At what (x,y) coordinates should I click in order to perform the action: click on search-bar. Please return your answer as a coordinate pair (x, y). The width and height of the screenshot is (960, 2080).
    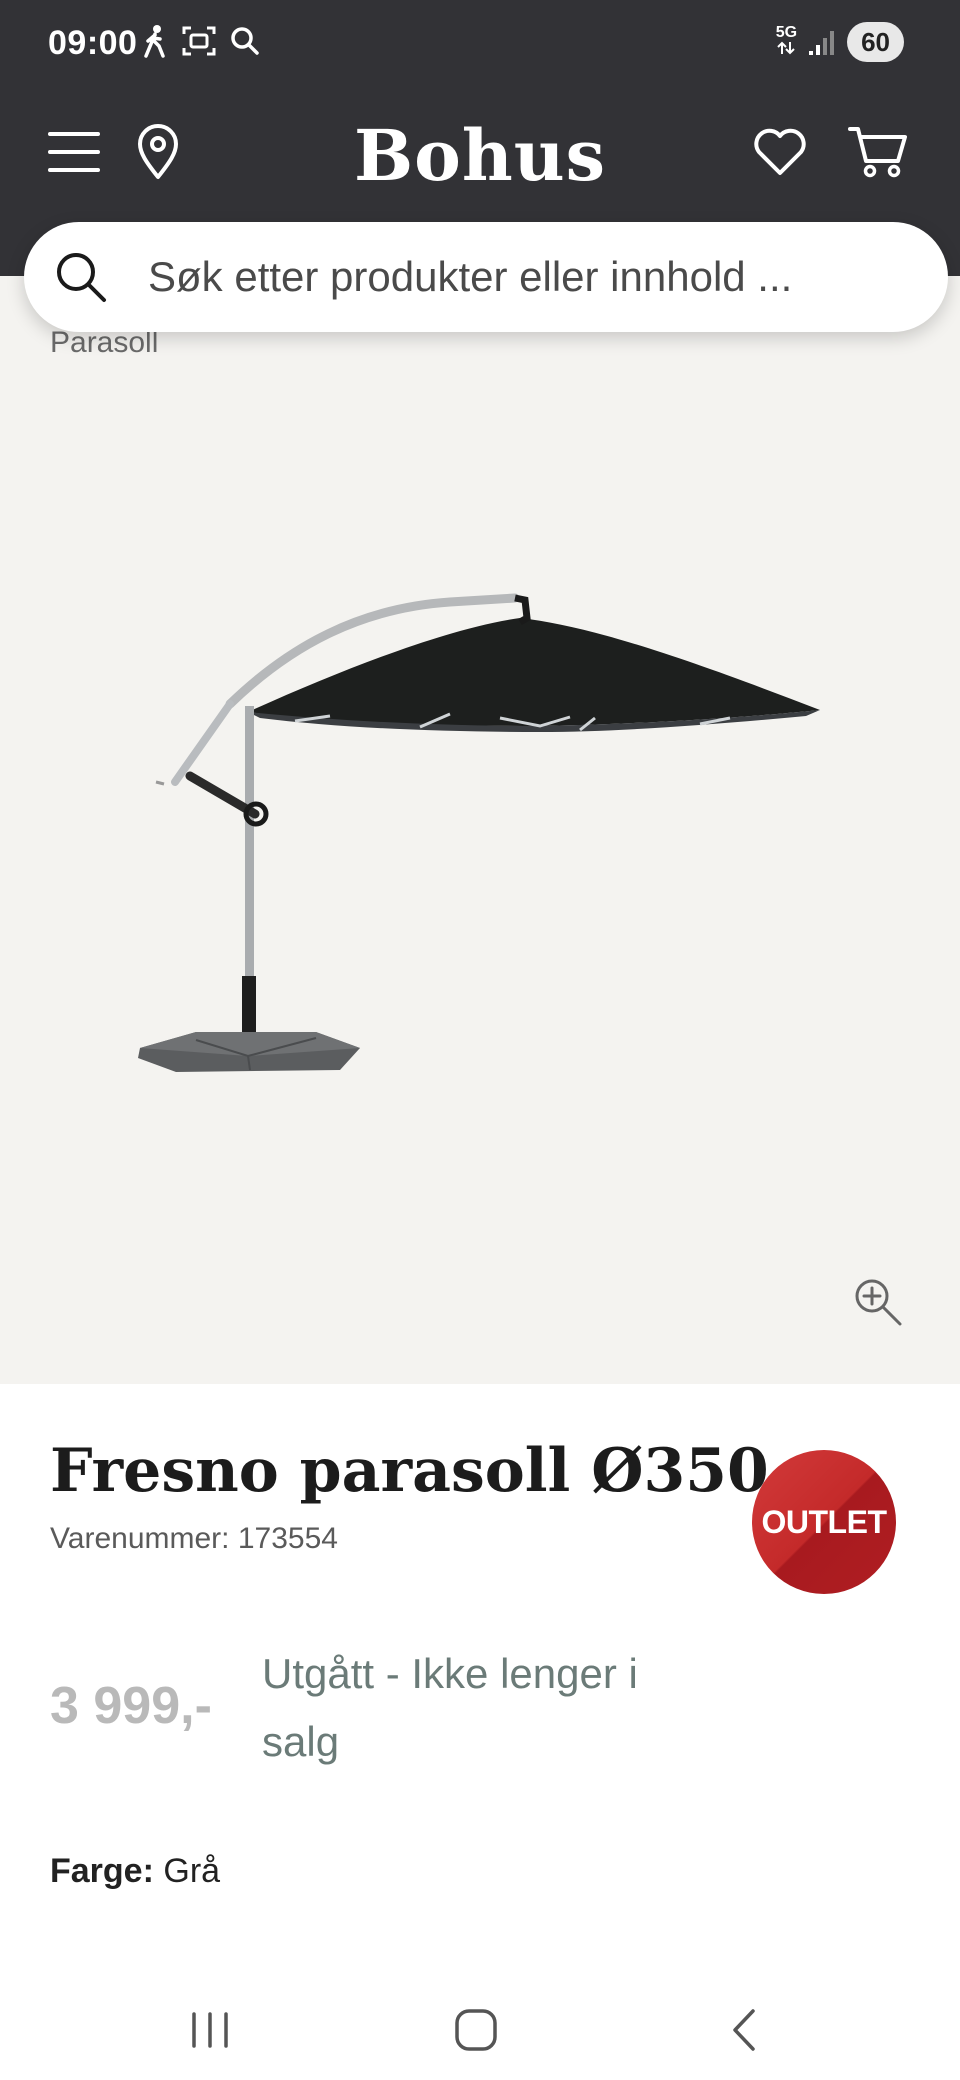
    Looking at the image, I should click on (486, 277).